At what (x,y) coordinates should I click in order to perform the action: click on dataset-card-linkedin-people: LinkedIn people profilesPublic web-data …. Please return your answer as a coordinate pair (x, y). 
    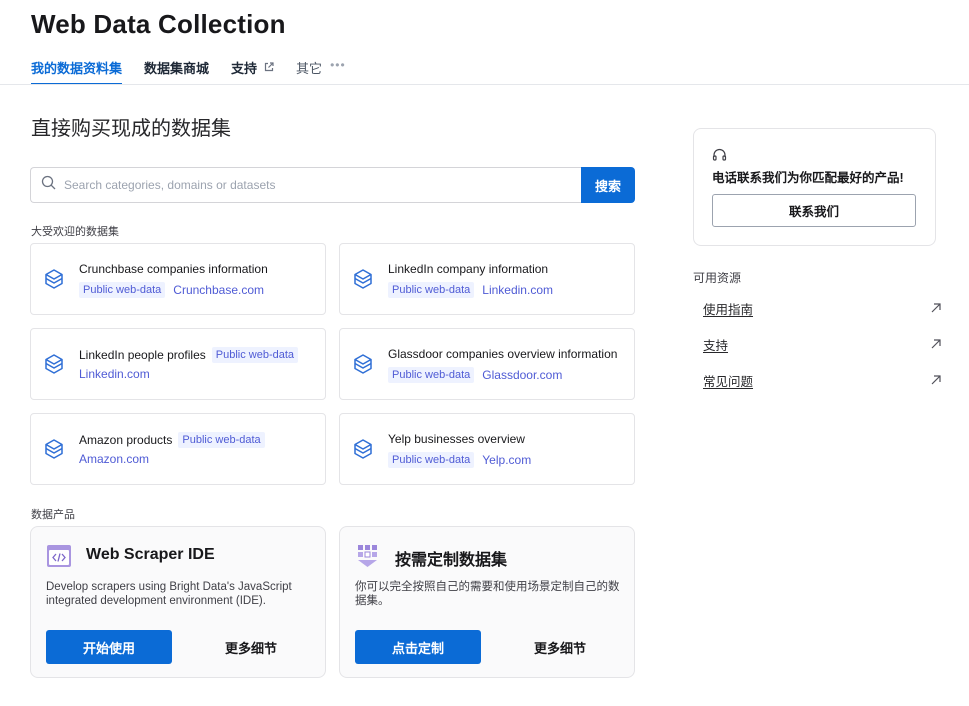
    Looking at the image, I should click on (178, 364).